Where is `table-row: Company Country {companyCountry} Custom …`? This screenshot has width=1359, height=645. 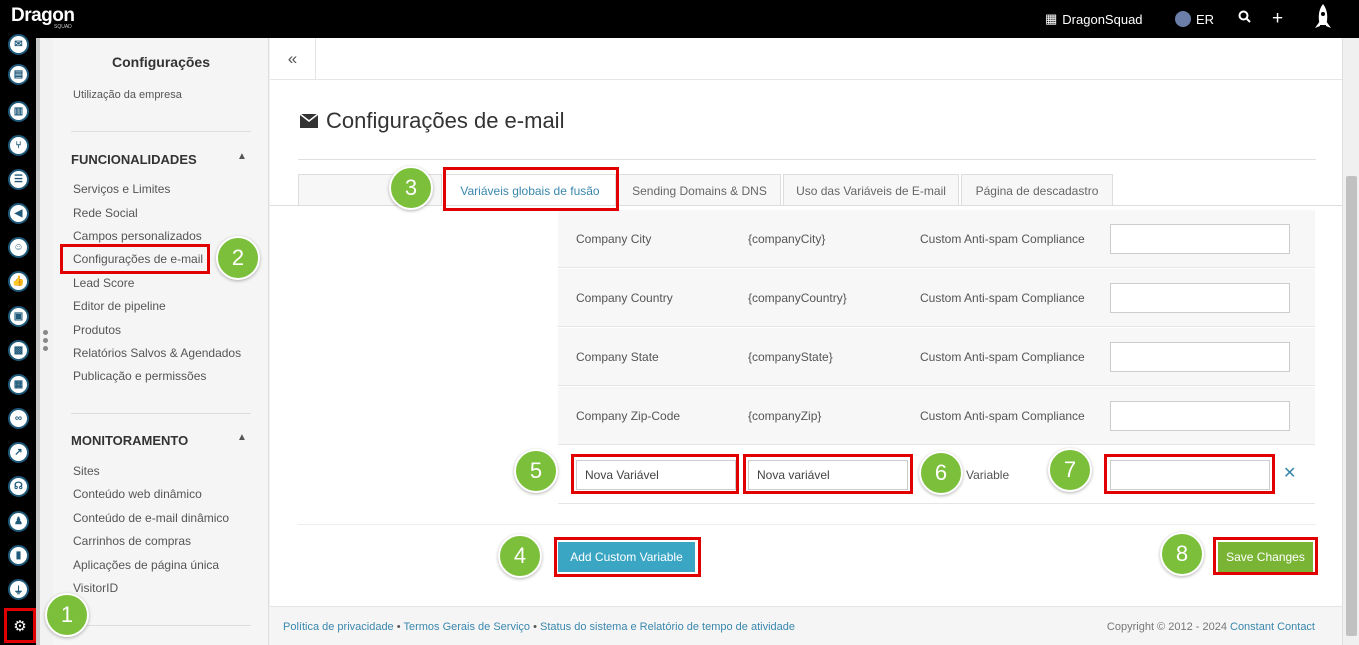
table-row: Company Country {companyCountry} Custom … is located at coordinates (936, 298).